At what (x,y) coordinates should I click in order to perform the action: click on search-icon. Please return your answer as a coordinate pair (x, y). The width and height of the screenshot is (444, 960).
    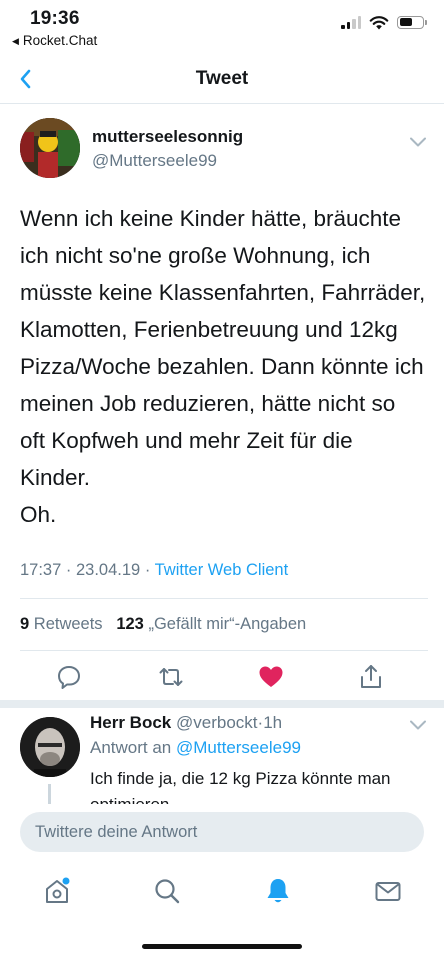
    Looking at the image, I should click on (167, 891).